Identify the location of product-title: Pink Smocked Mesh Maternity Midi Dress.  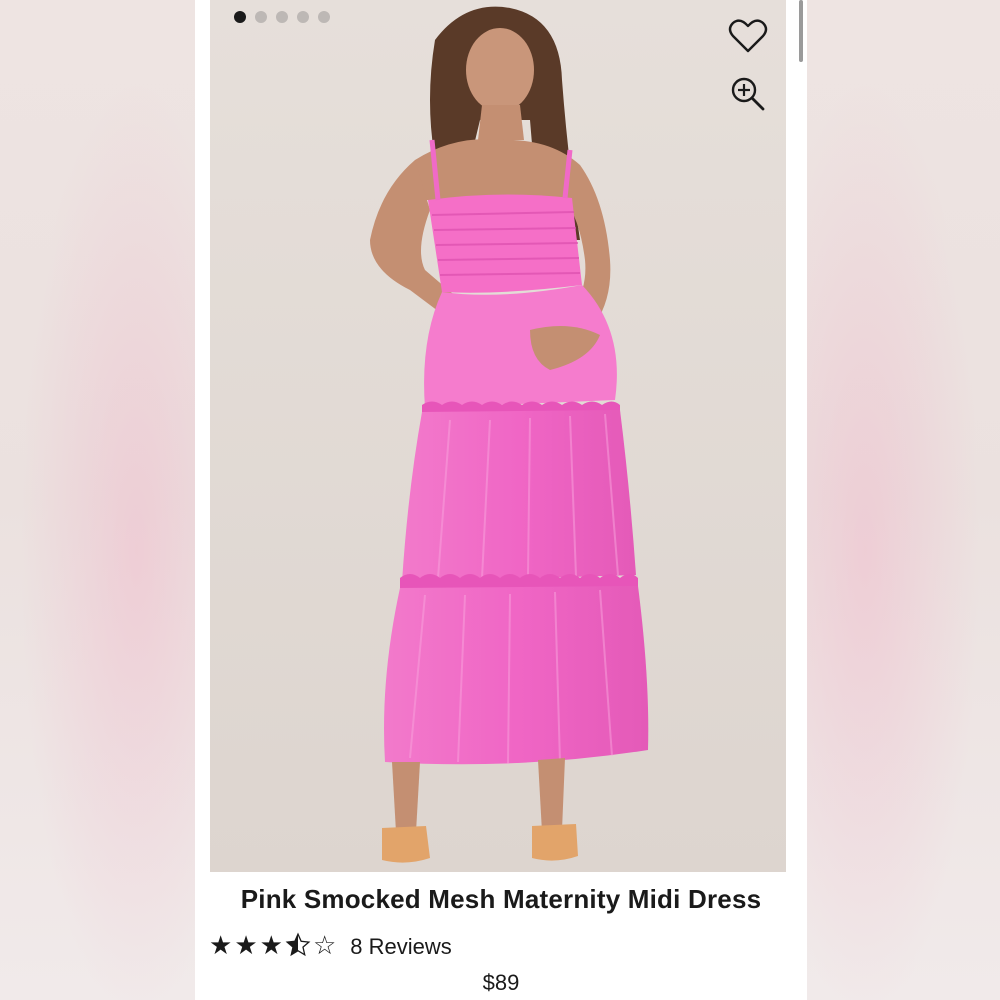
(501, 899).